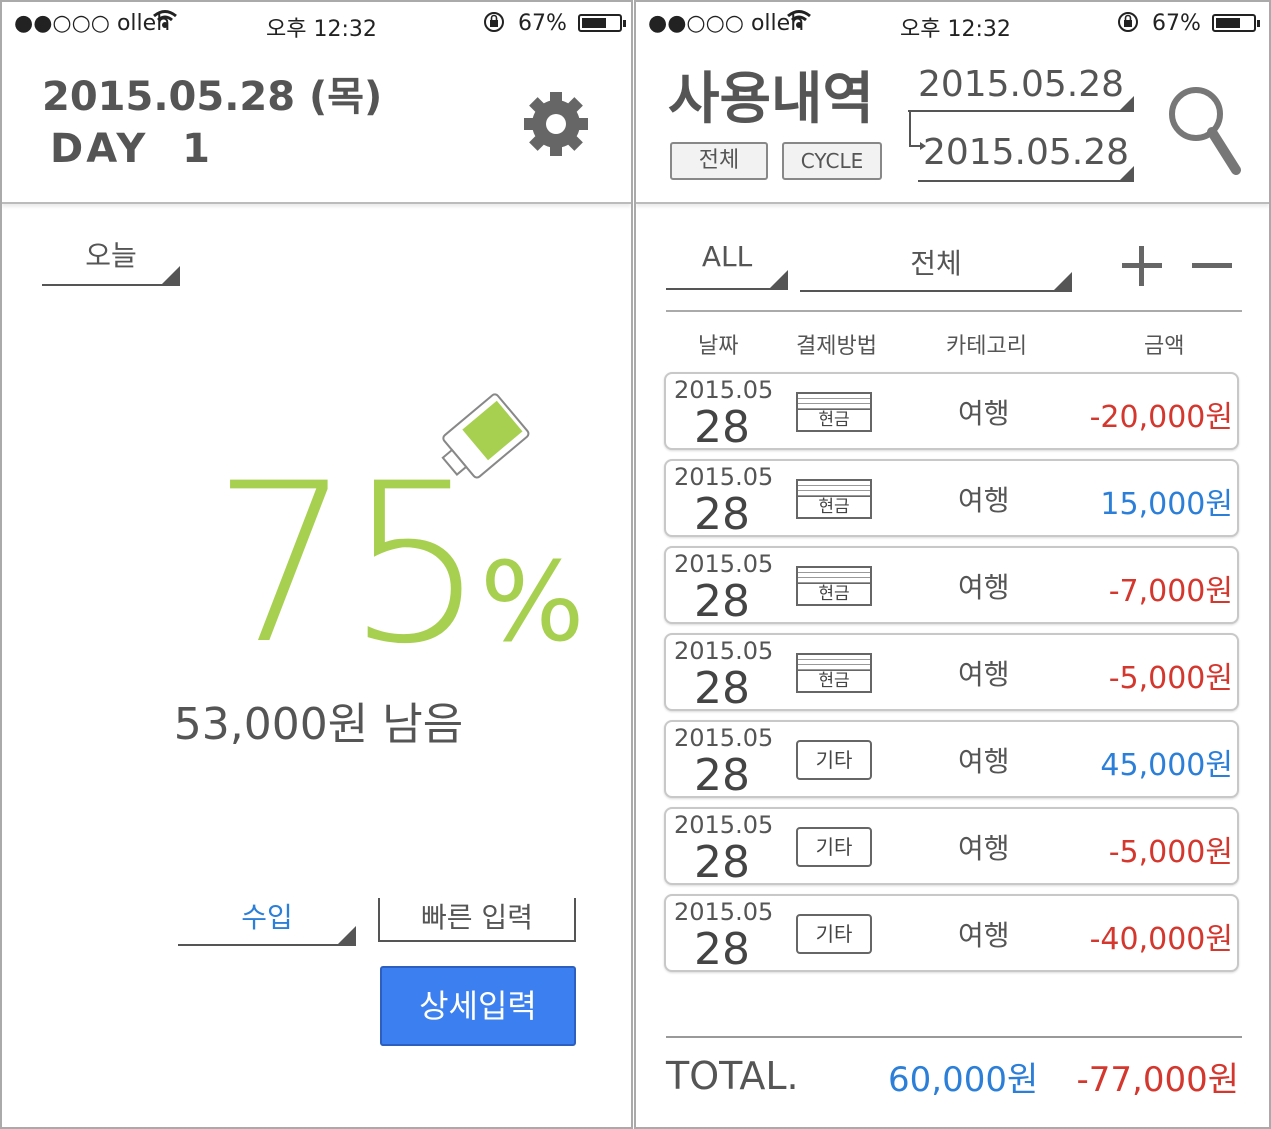  Describe the element at coordinates (951, 847) in the screenshot. I see `transaction-row: 2015.05 28 기타 여행 -5,000원` at that location.